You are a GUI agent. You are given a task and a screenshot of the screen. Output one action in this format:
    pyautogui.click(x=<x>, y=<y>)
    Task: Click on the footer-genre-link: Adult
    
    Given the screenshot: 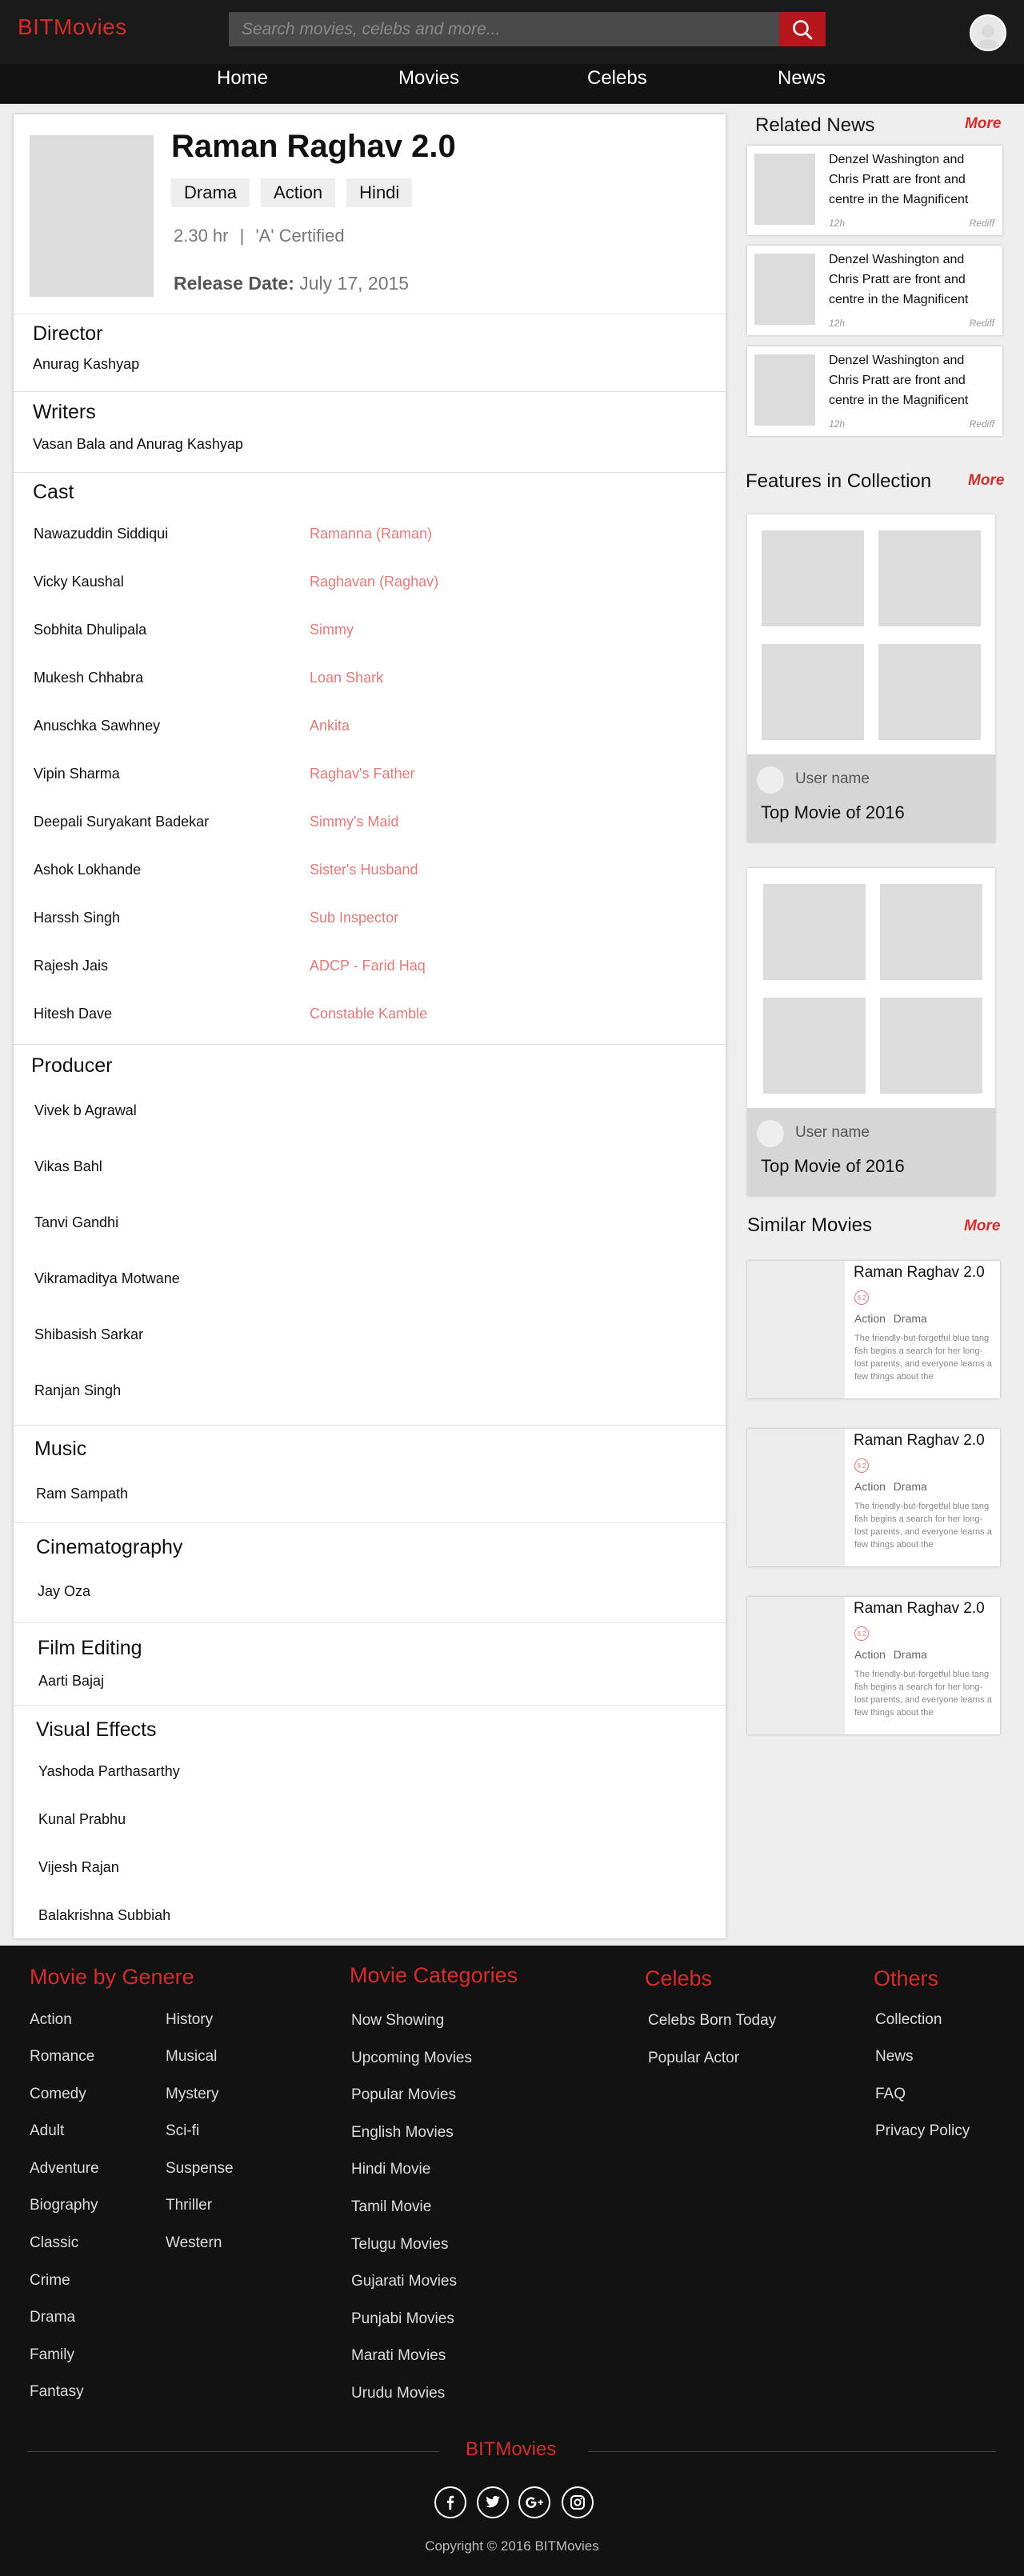 What is the action you would take?
    pyautogui.click(x=47, y=2131)
    